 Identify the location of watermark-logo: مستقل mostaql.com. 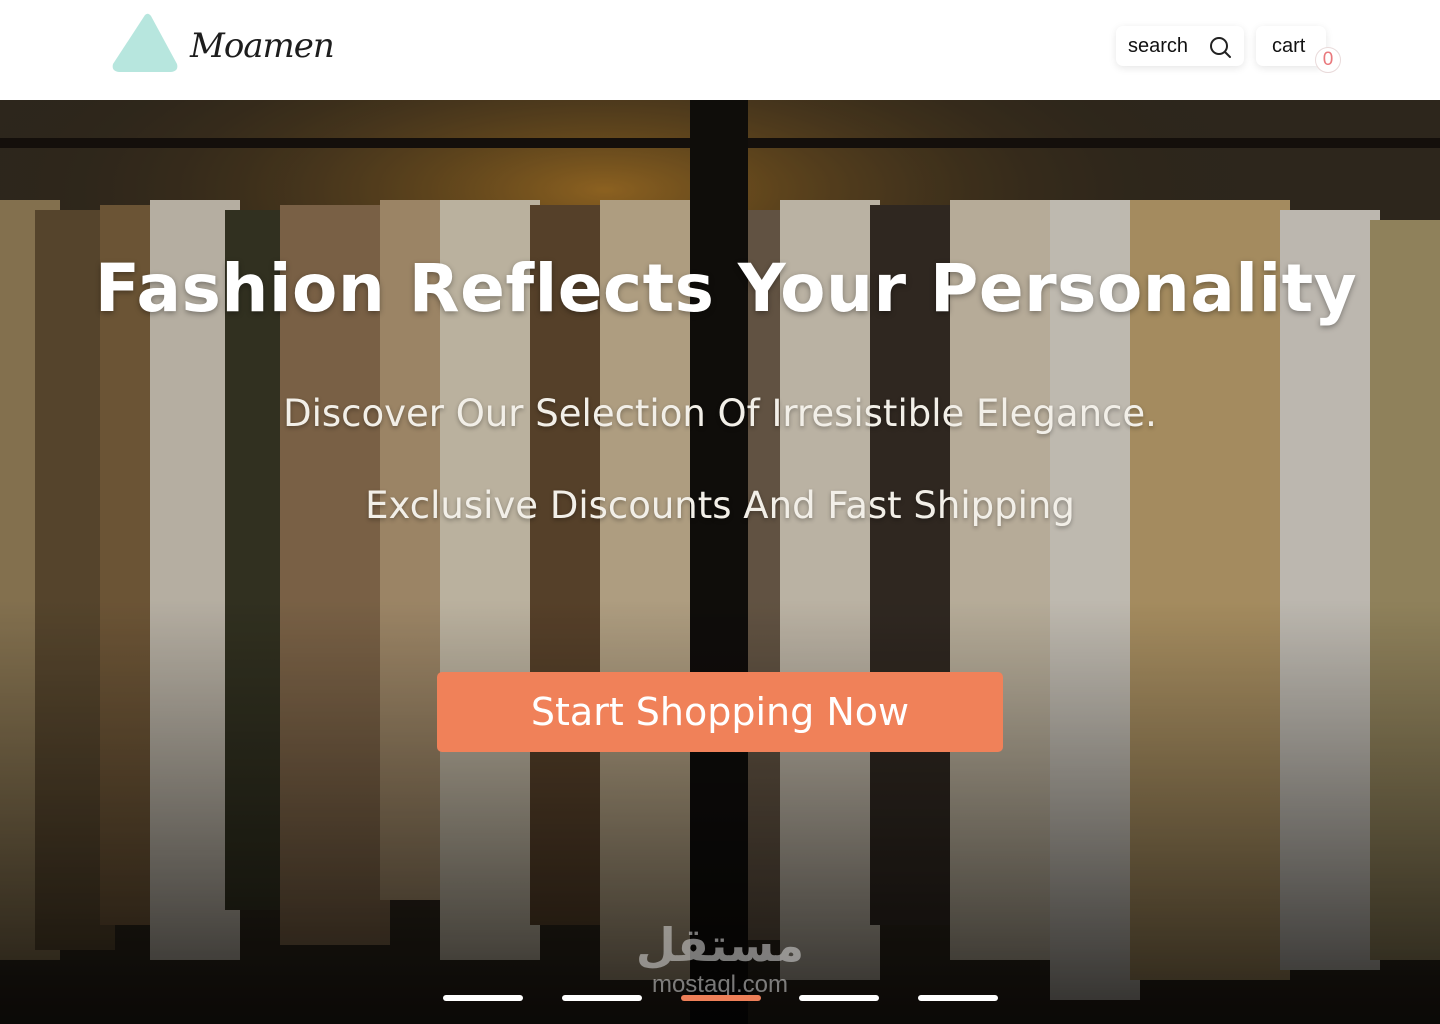
(720, 968).